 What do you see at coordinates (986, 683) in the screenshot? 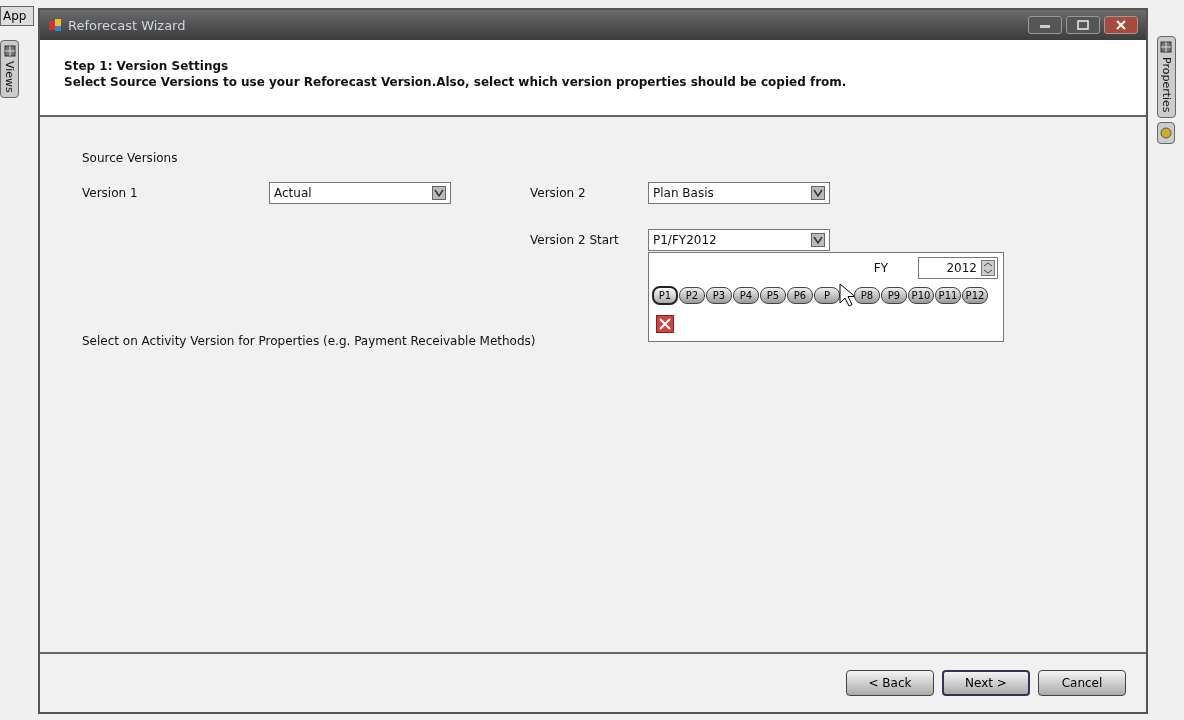
I see `wizard-button: Next >` at bounding box center [986, 683].